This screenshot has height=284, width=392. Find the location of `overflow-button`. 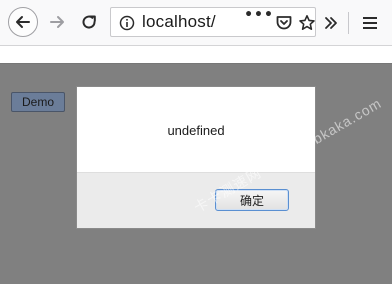

overflow-button is located at coordinates (331, 23).